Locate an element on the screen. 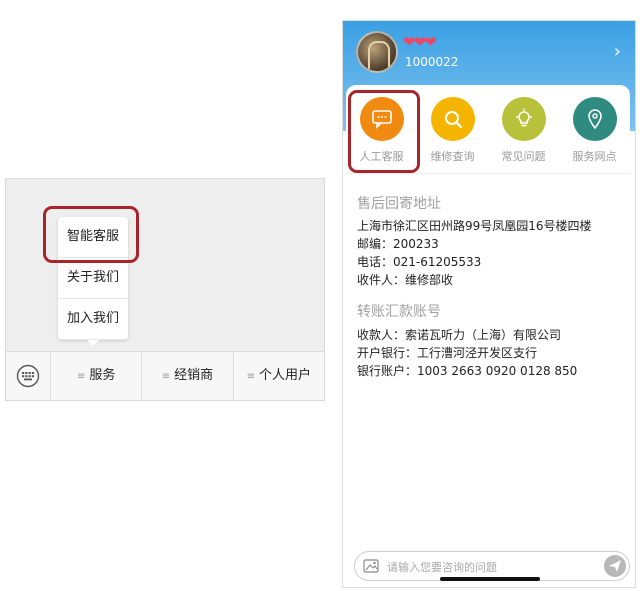 The image size is (640, 591). address-line: 上海市徐汇区田州路99号凤凰园16号楼四楼 is located at coordinates (474, 226).